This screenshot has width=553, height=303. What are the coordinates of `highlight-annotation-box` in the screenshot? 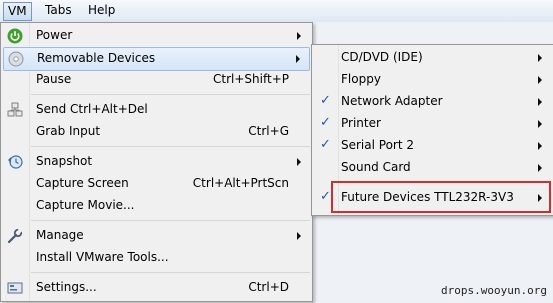 It's located at (441, 197).